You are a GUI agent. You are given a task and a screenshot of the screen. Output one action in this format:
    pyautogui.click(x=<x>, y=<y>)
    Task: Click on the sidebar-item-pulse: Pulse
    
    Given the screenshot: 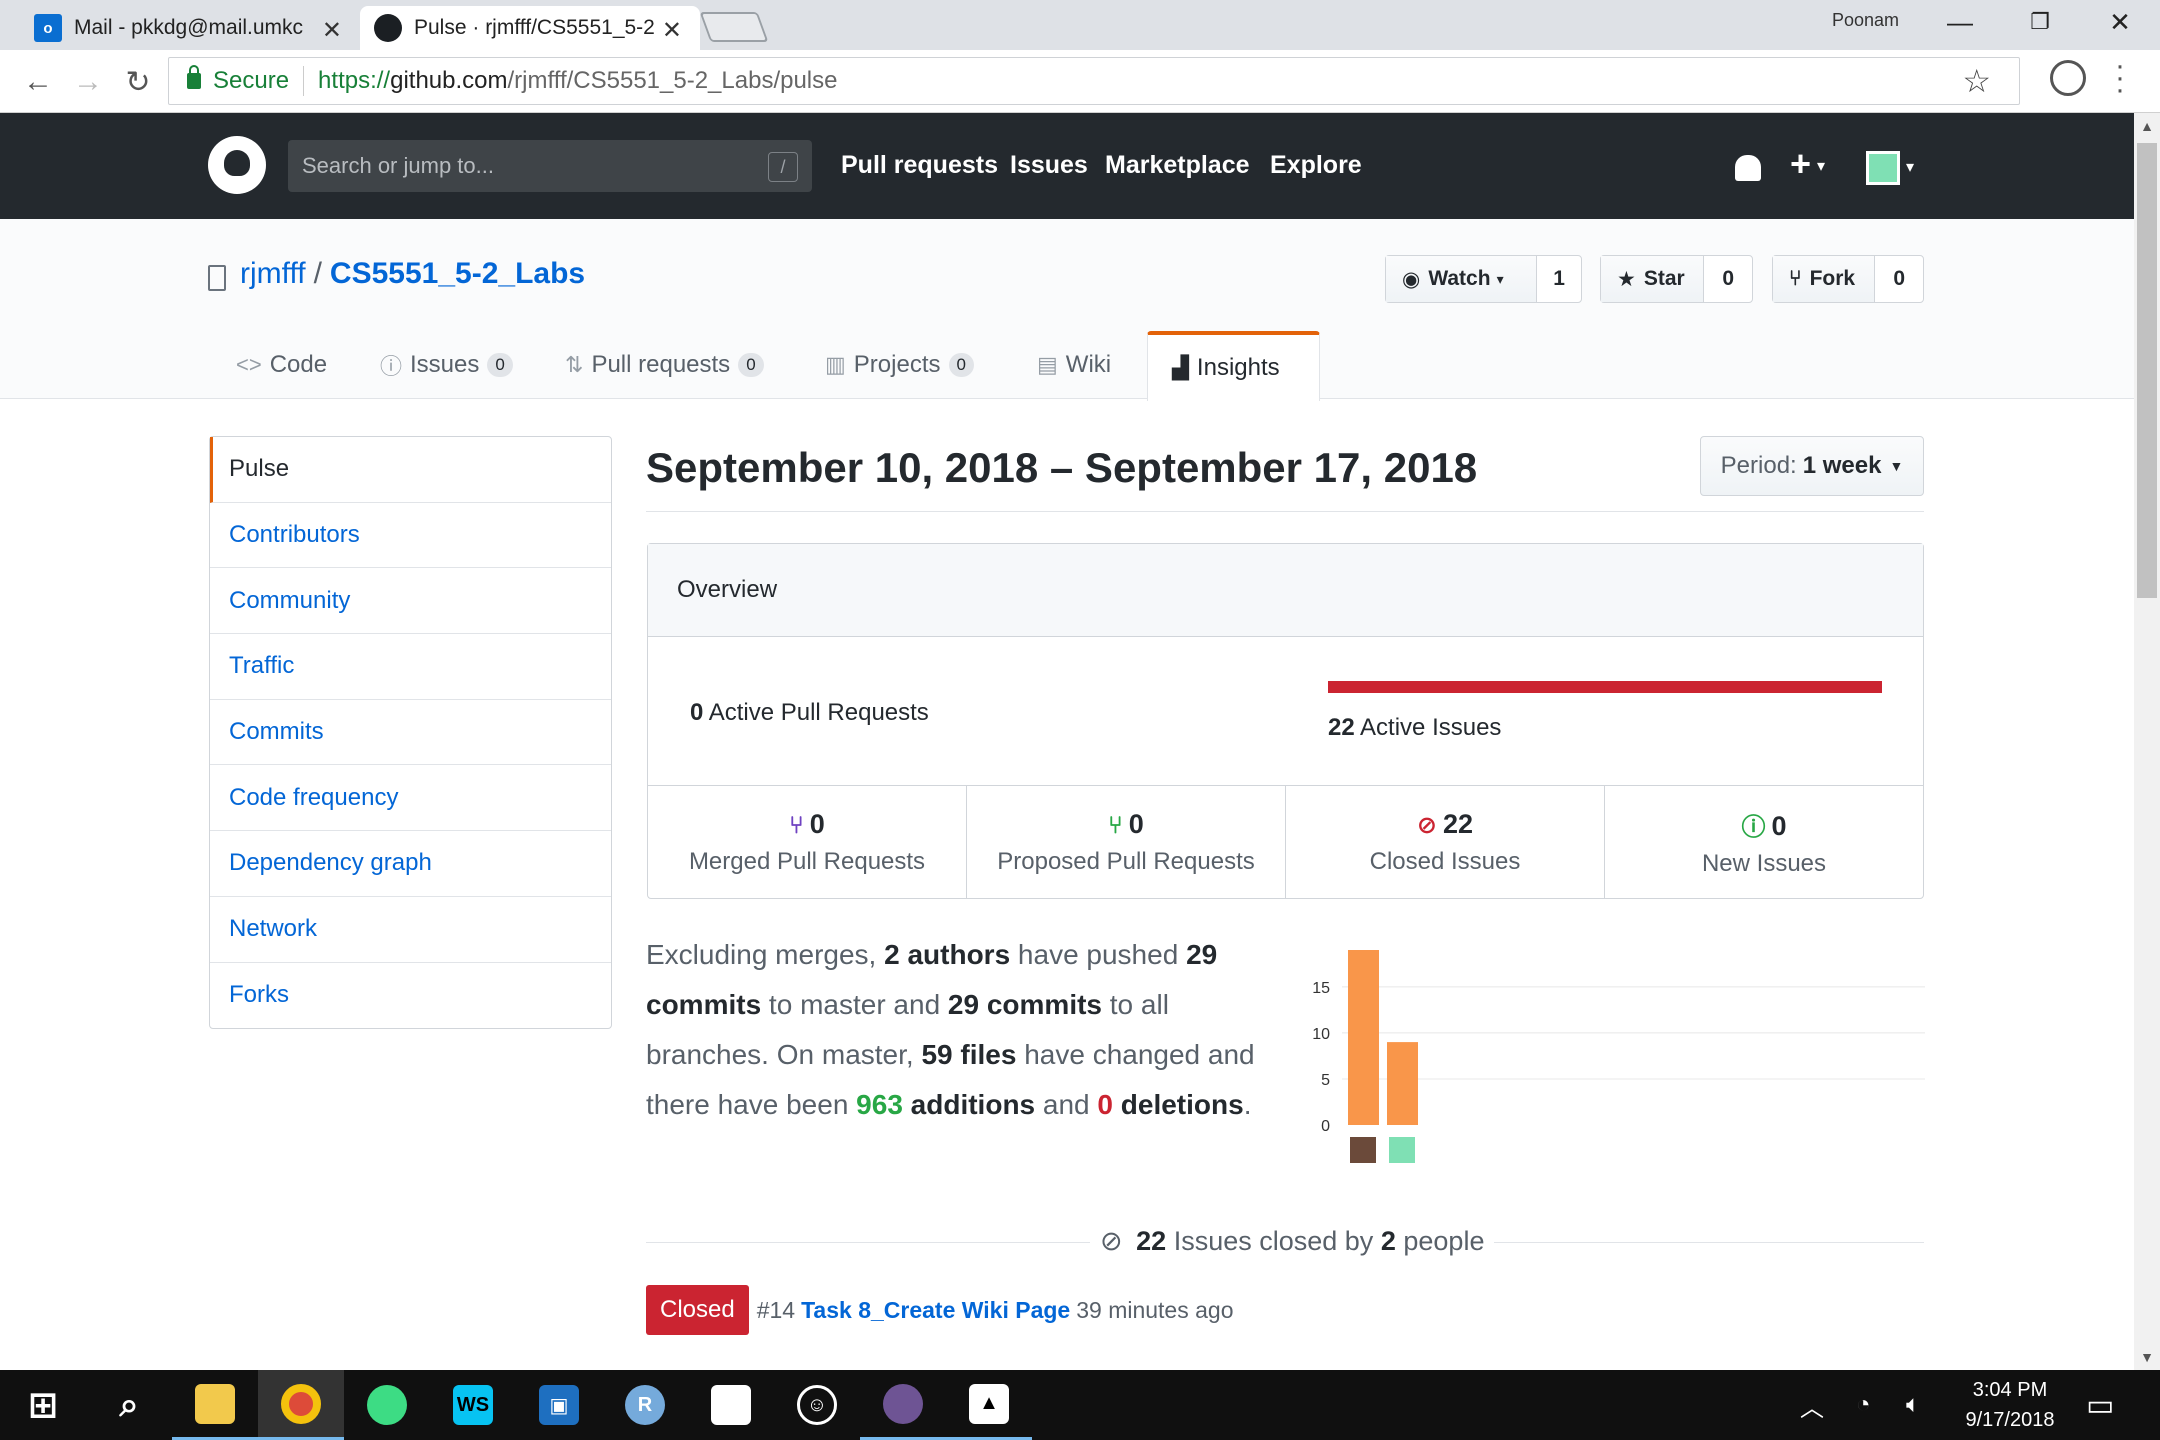 What is the action you would take?
    pyautogui.click(x=410, y=470)
    